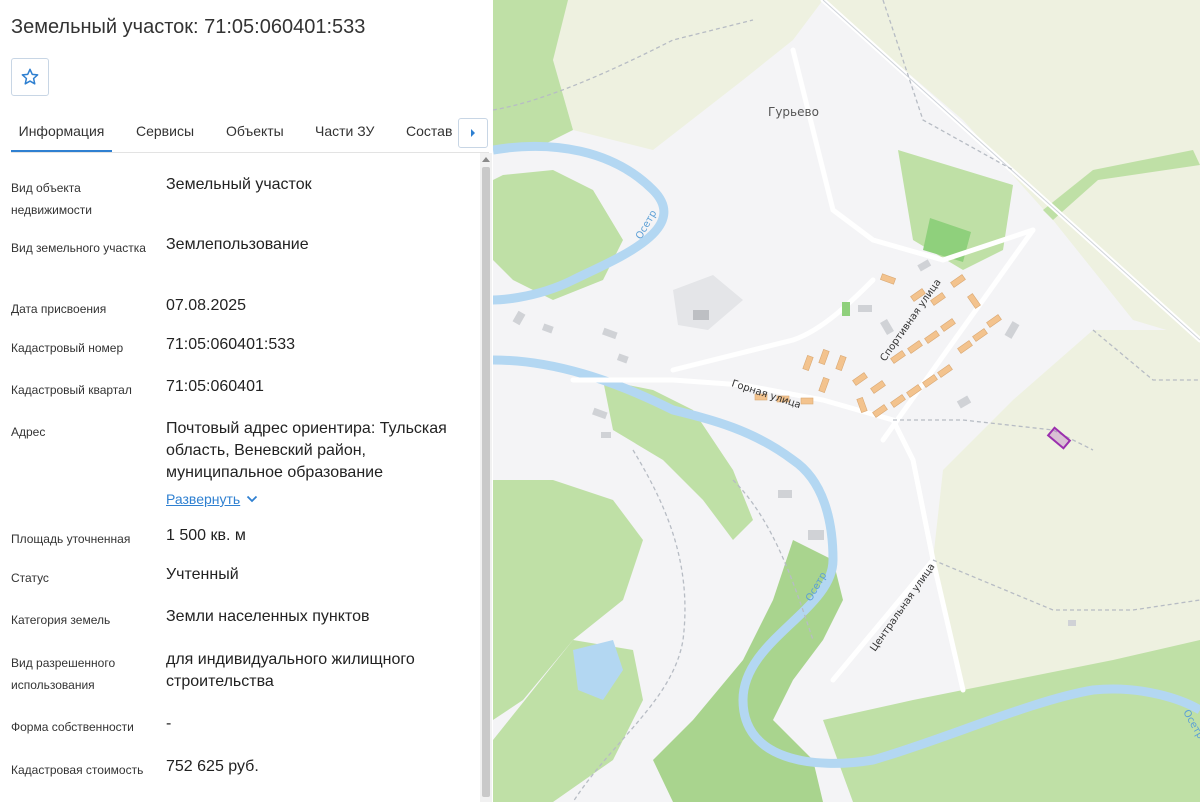  What do you see at coordinates (67, 348) in the screenshot?
I see `info-label: Кадастровый номер` at bounding box center [67, 348].